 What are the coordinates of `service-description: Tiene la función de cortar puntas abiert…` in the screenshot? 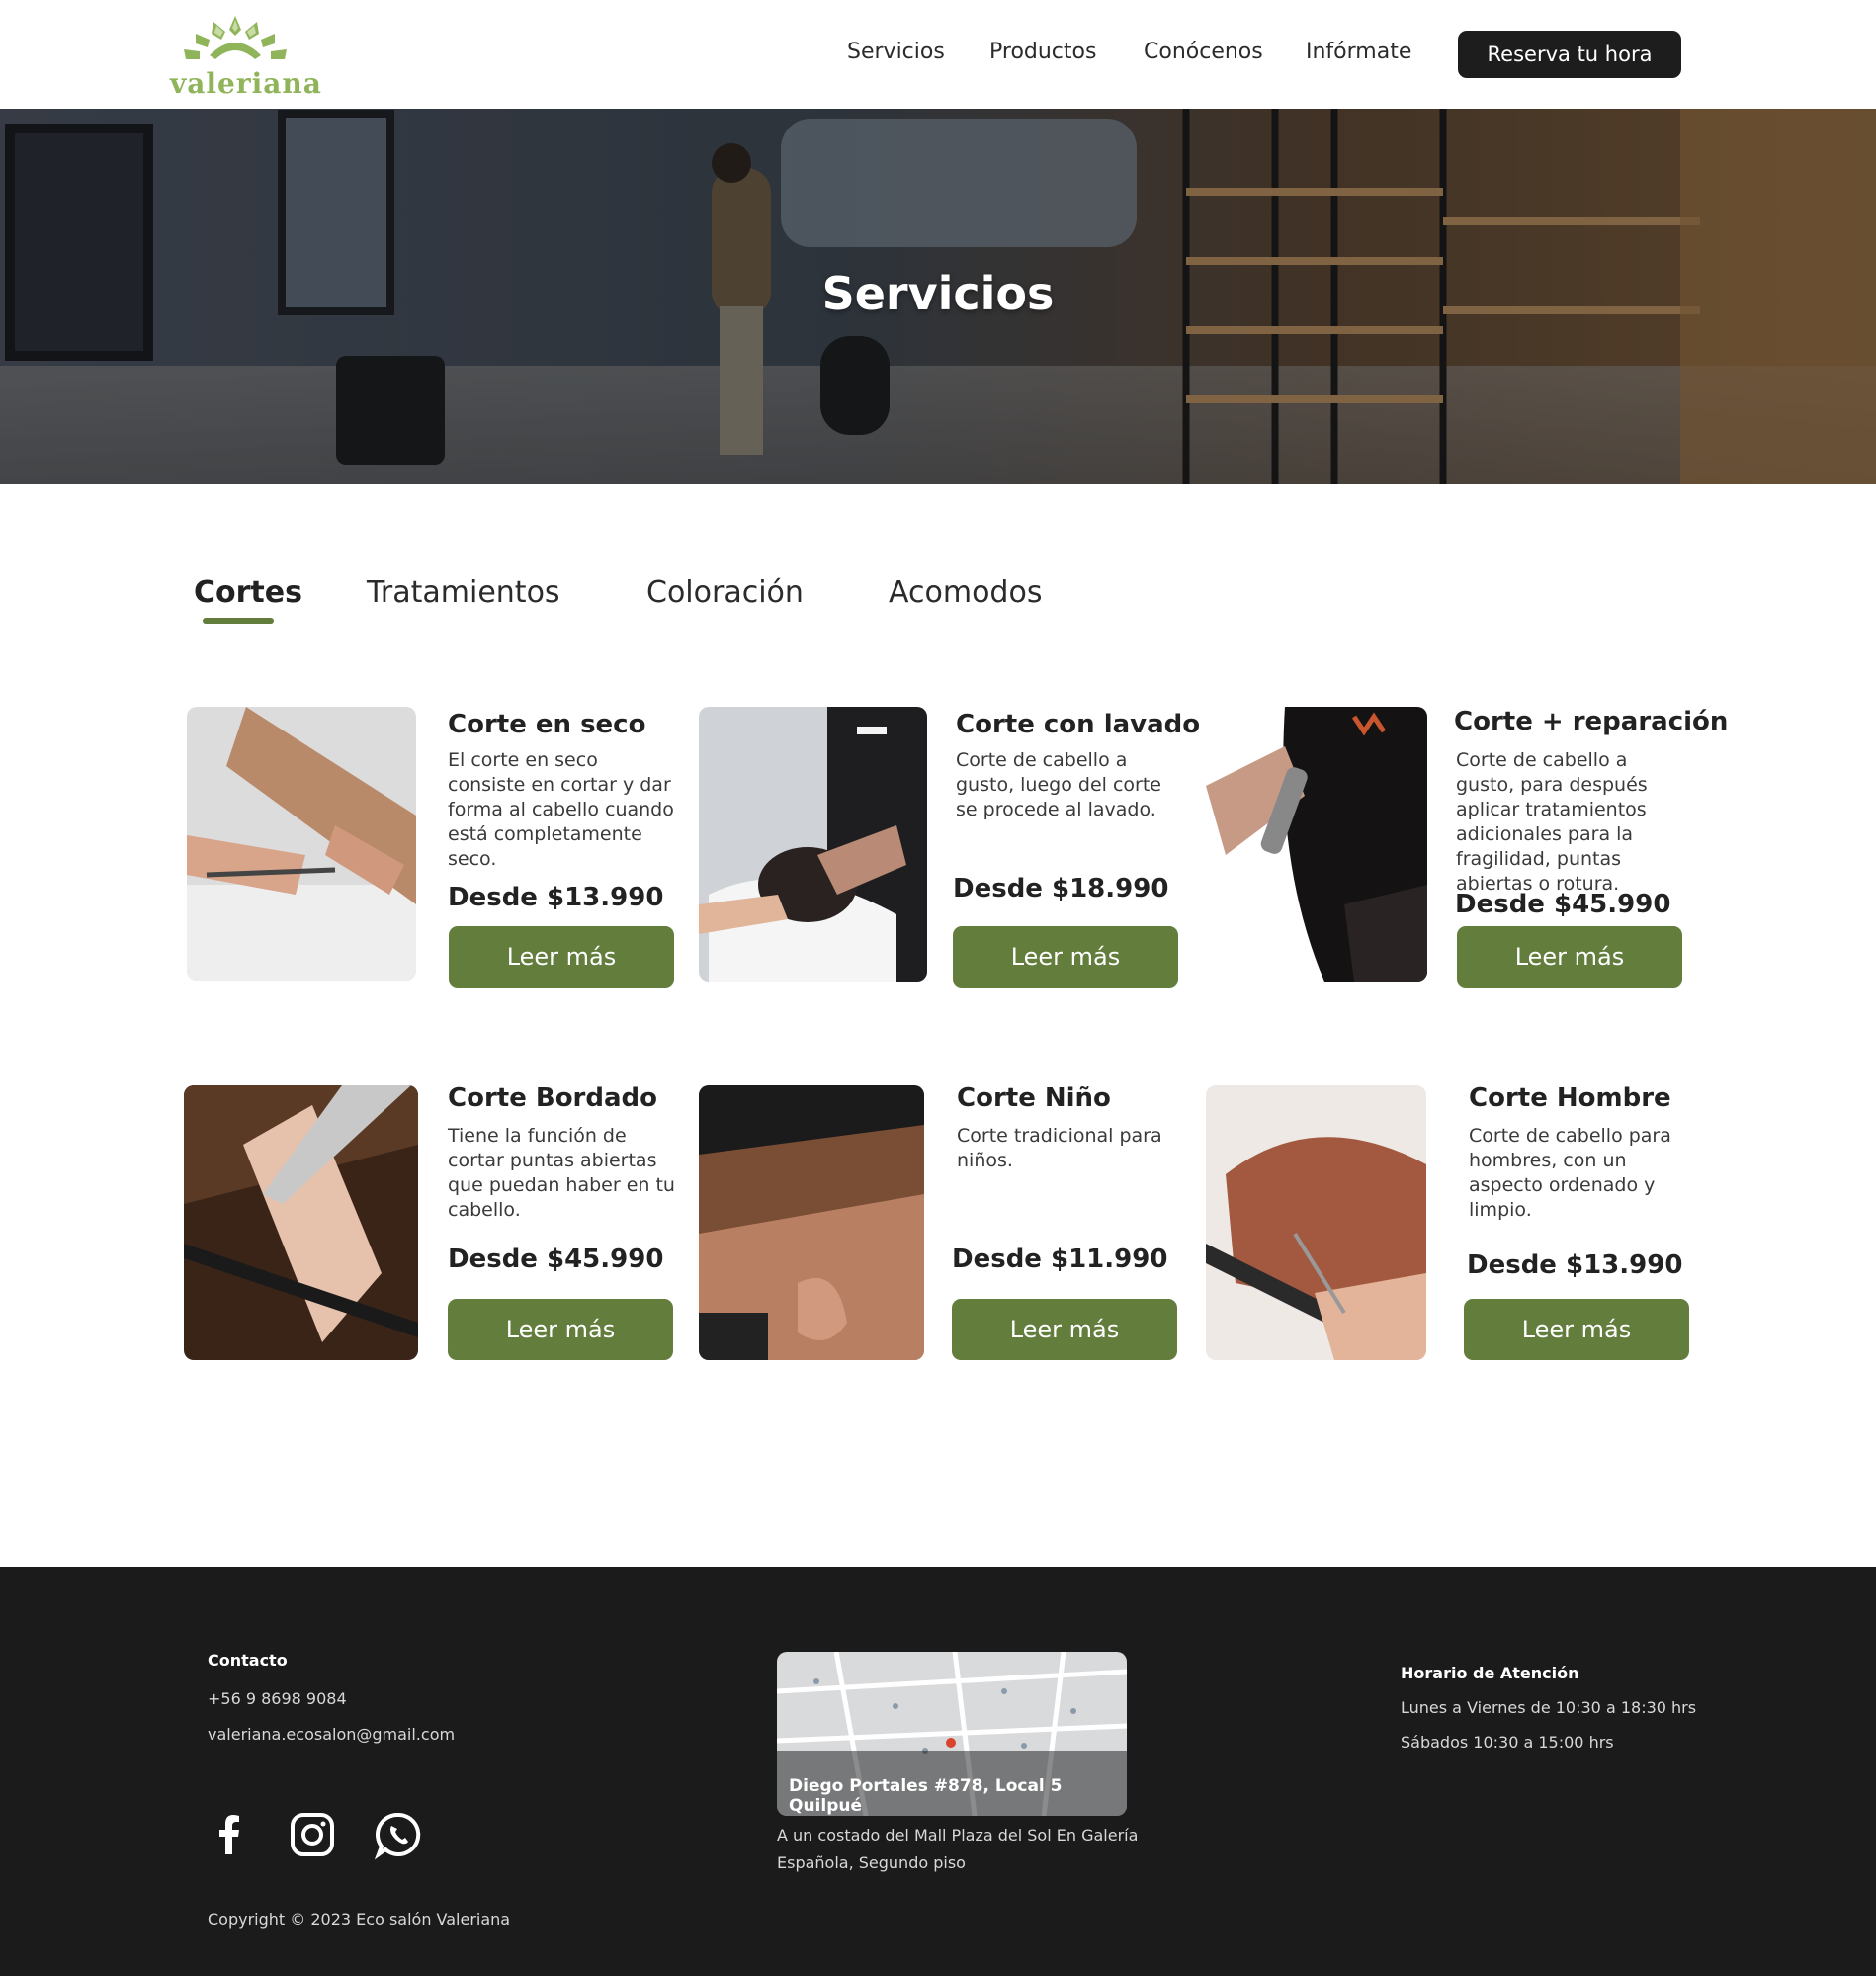 It's located at (562, 1173).